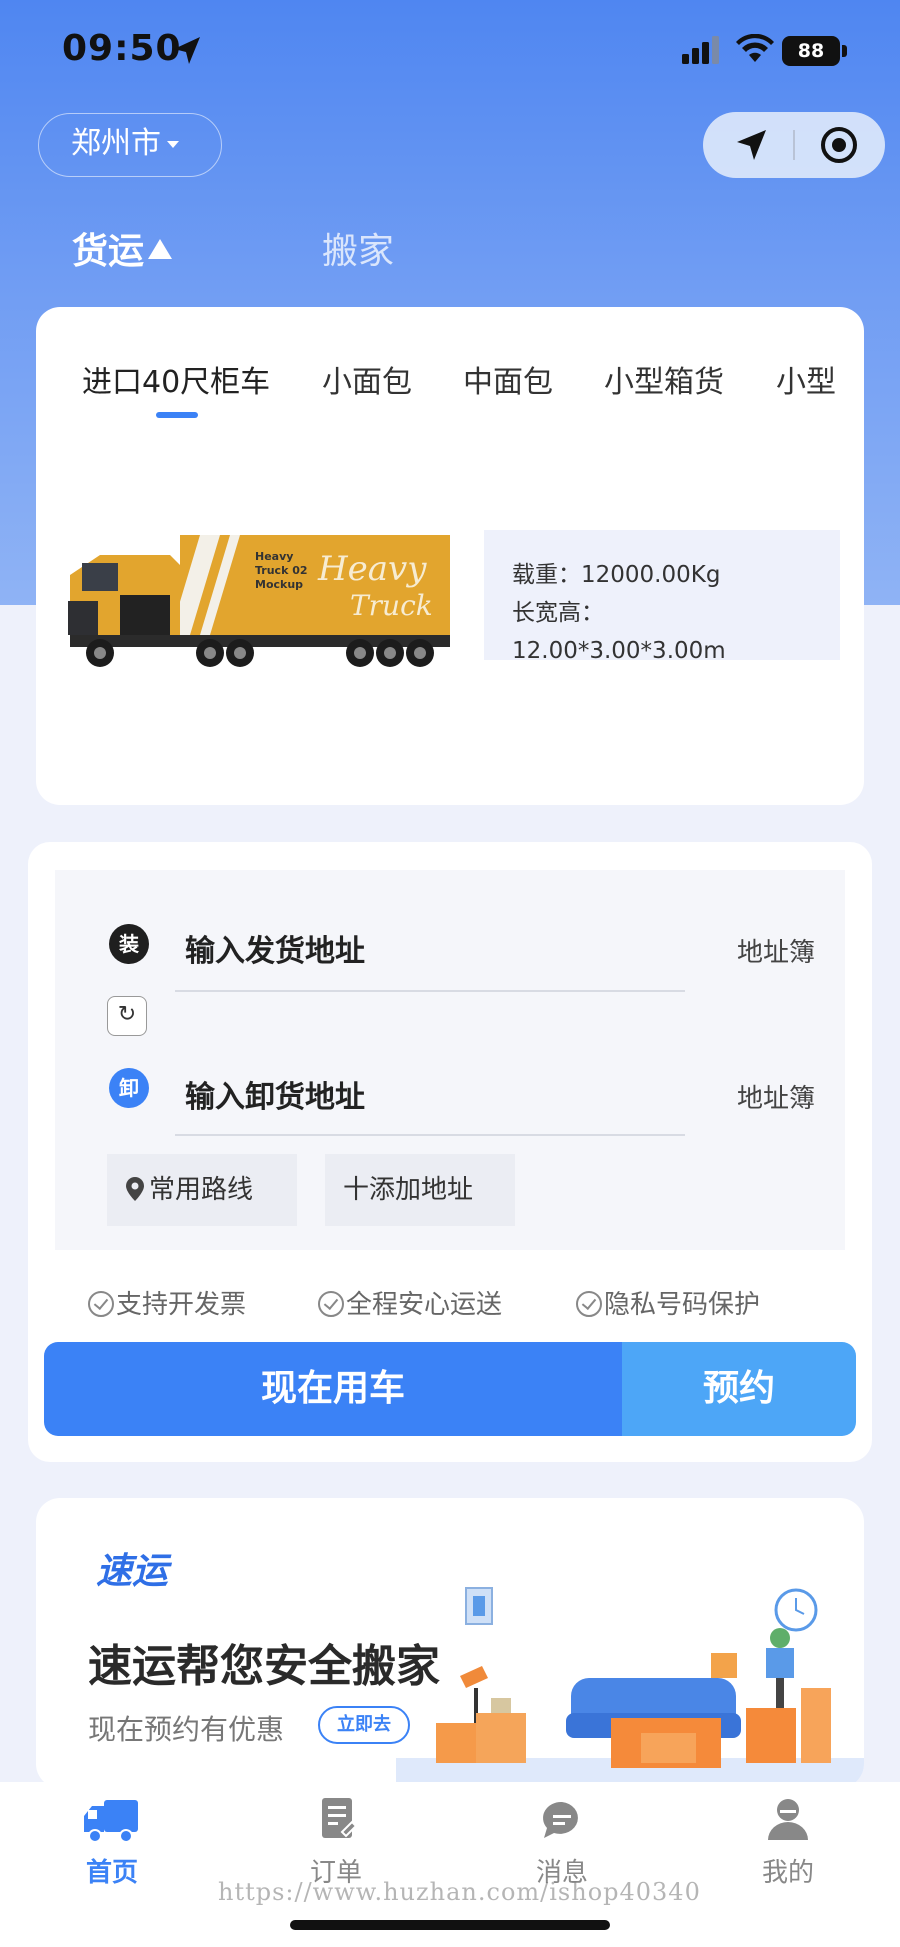 The image size is (900, 1947). I want to click on unload-badge: 卸, so click(129, 1088).